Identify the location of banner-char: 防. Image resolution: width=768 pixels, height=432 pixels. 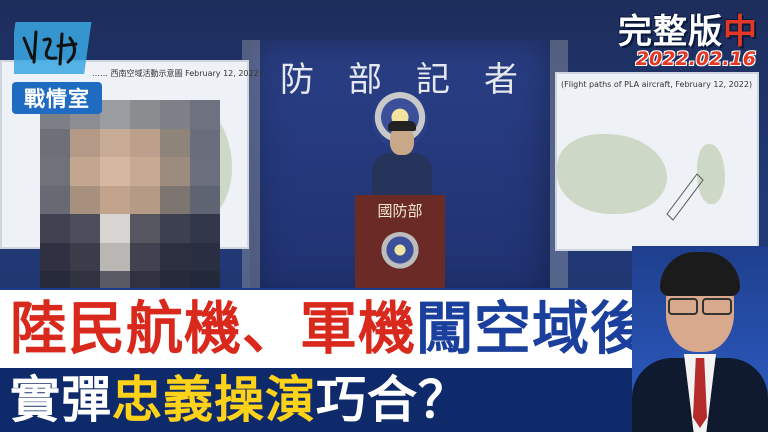
(298, 80).